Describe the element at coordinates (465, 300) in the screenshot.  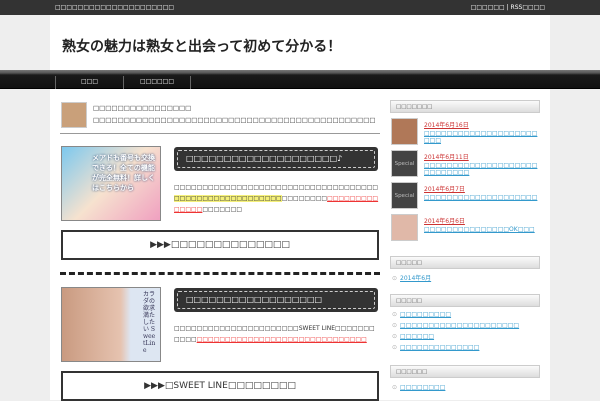
I see `categories-heading: □□□□□` at that location.